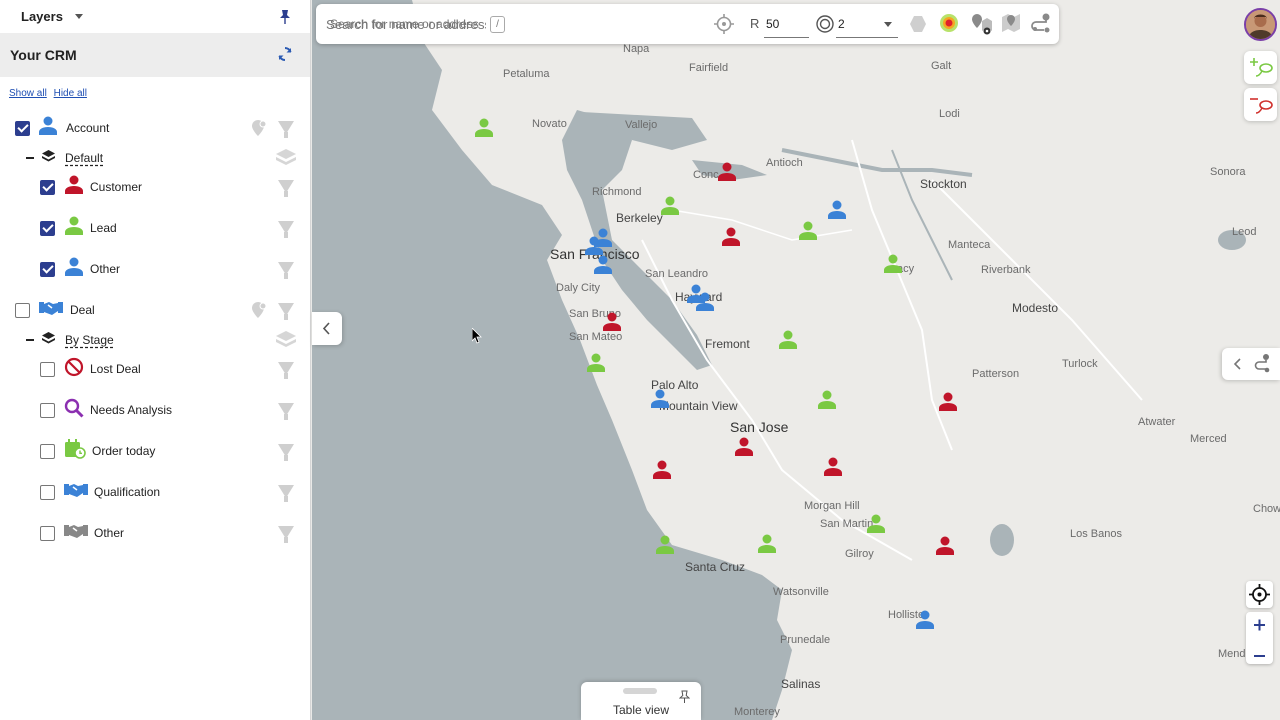 The image size is (1280, 720). I want to click on deal-item-lost-deal: Lost Deal, so click(155, 369).